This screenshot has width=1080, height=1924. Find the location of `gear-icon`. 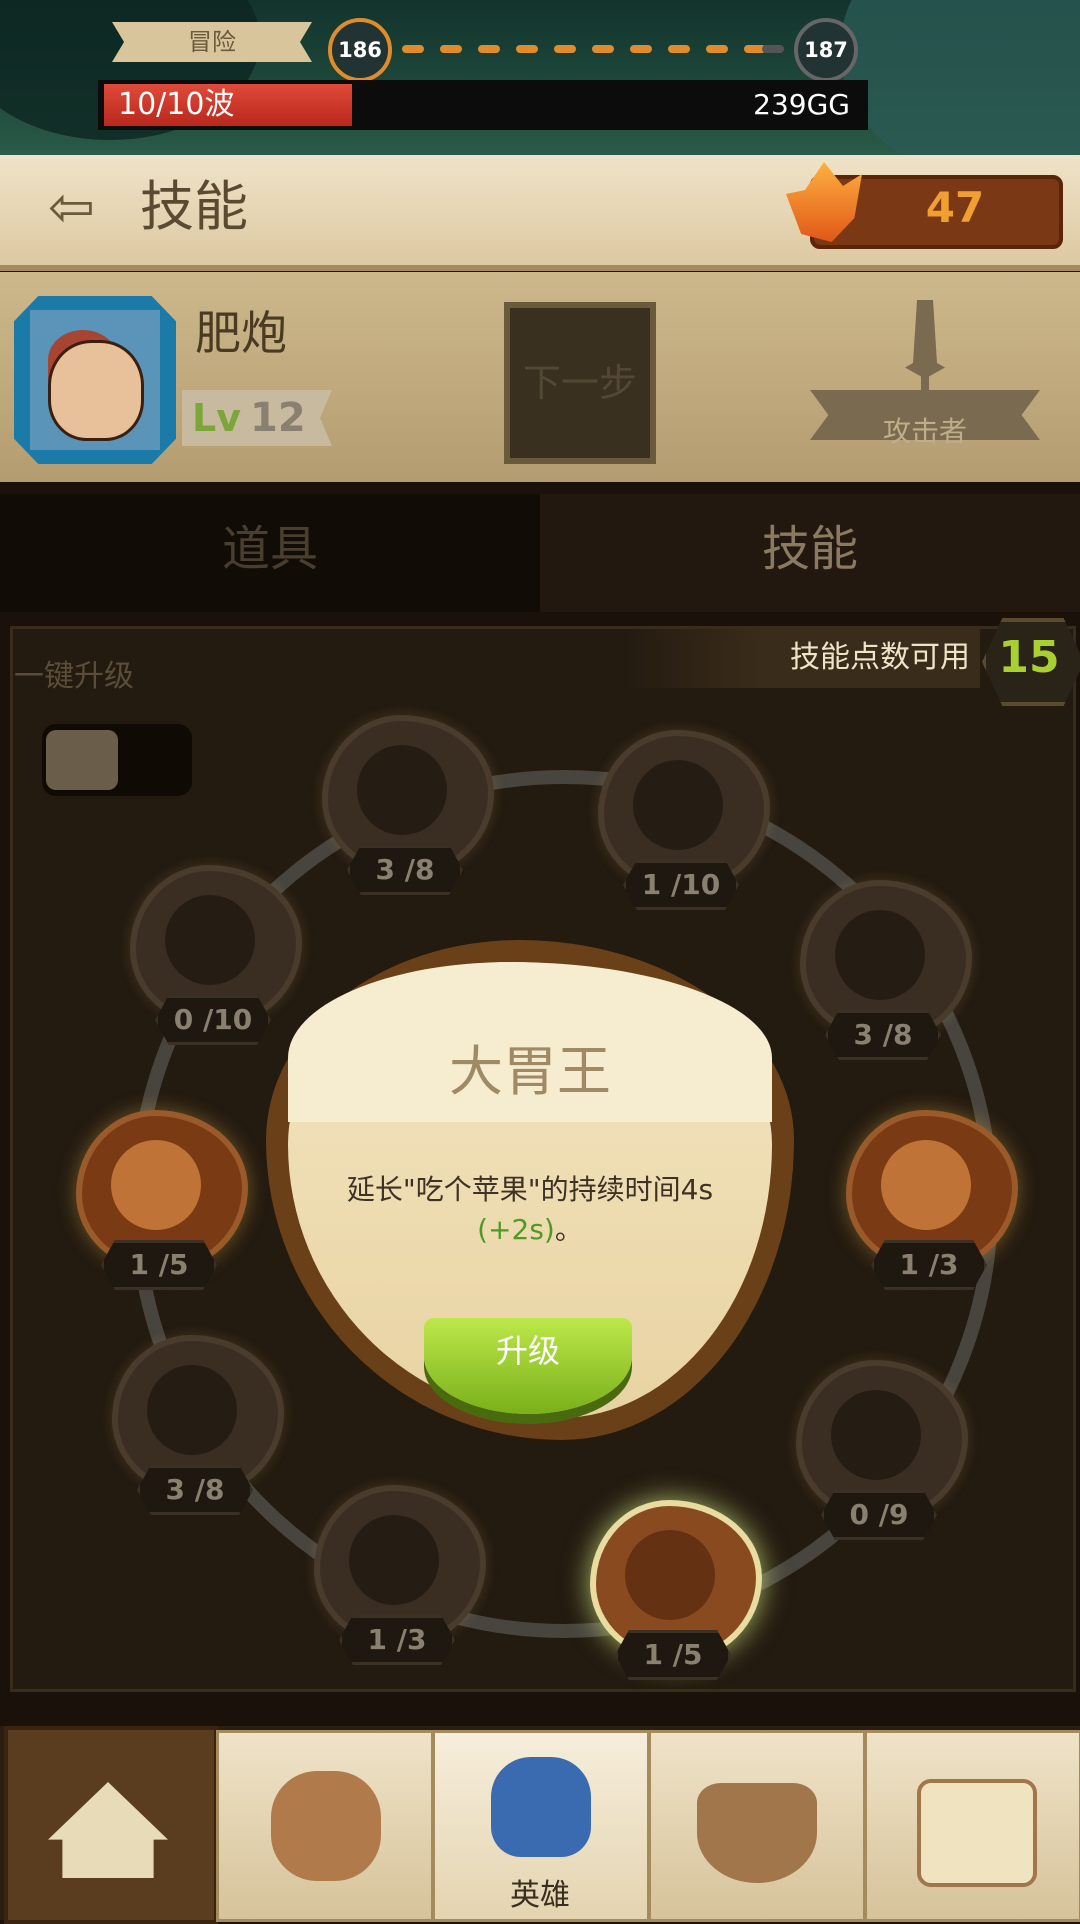

gear-icon is located at coordinates (326, 1826).